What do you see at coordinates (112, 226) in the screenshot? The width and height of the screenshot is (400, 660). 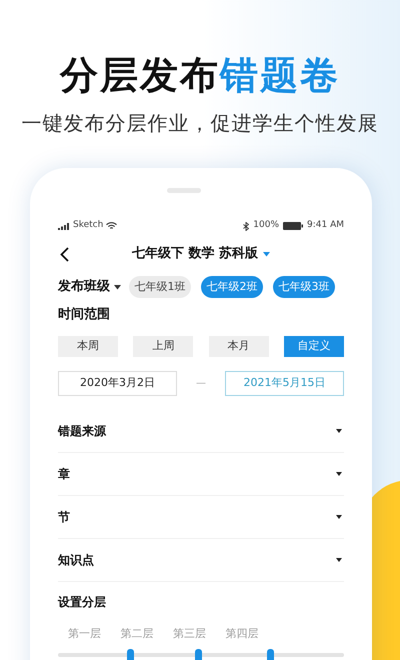 I see `wifi-icon` at bounding box center [112, 226].